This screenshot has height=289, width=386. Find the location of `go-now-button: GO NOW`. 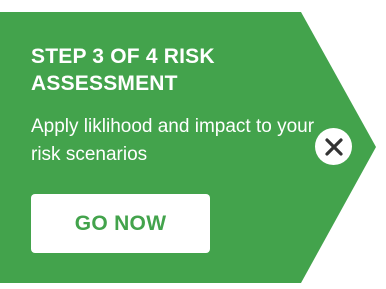

go-now-button: GO NOW is located at coordinates (120, 223).